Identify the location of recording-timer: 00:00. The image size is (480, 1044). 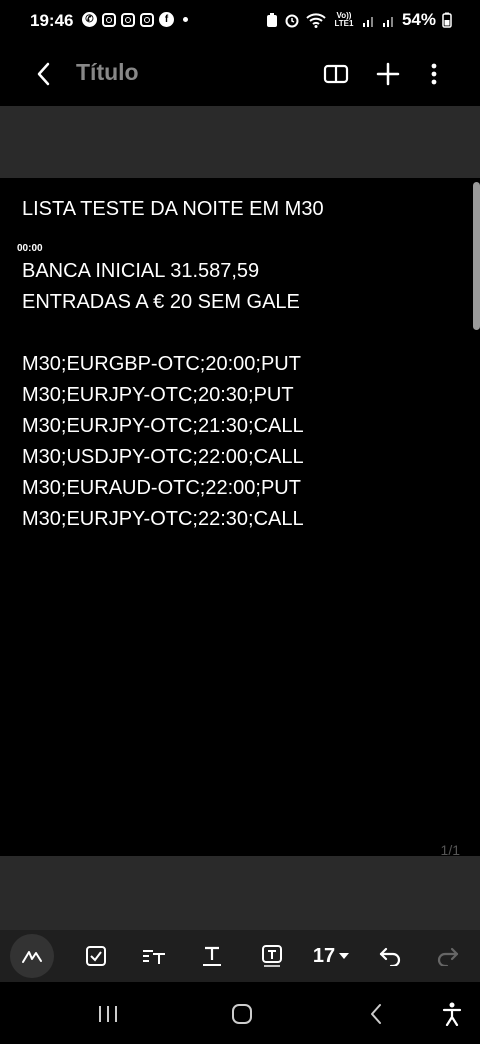
(30, 248).